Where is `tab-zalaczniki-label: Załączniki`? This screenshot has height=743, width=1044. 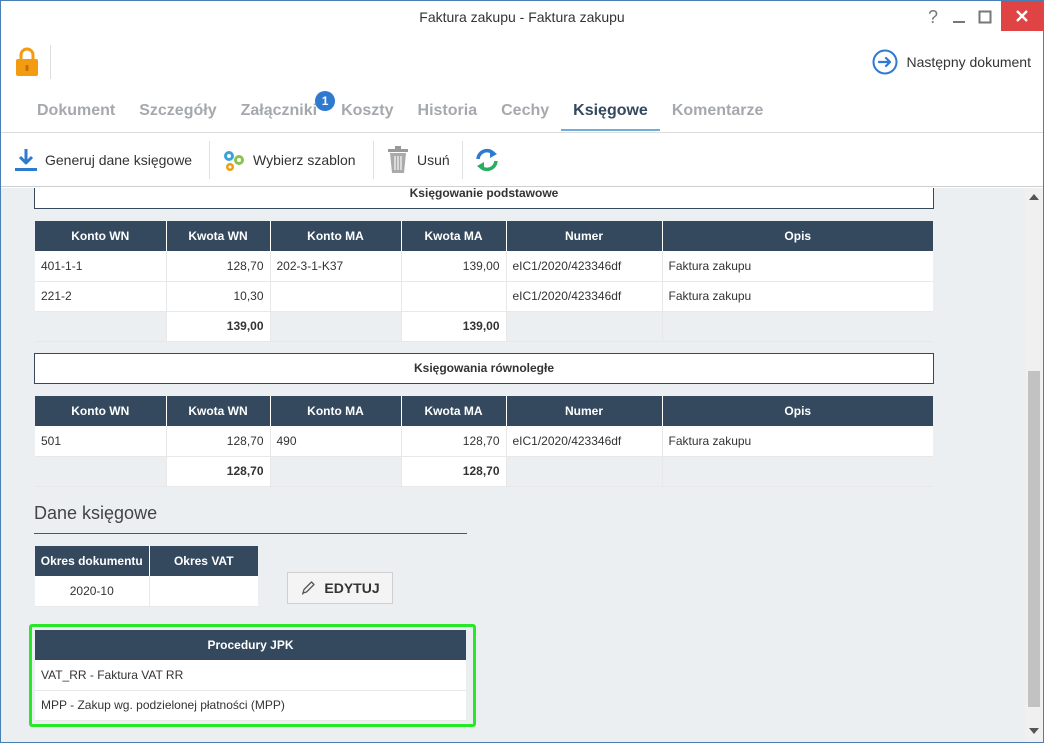
tab-zalaczniki-label: Załączniki is located at coordinates (279, 110).